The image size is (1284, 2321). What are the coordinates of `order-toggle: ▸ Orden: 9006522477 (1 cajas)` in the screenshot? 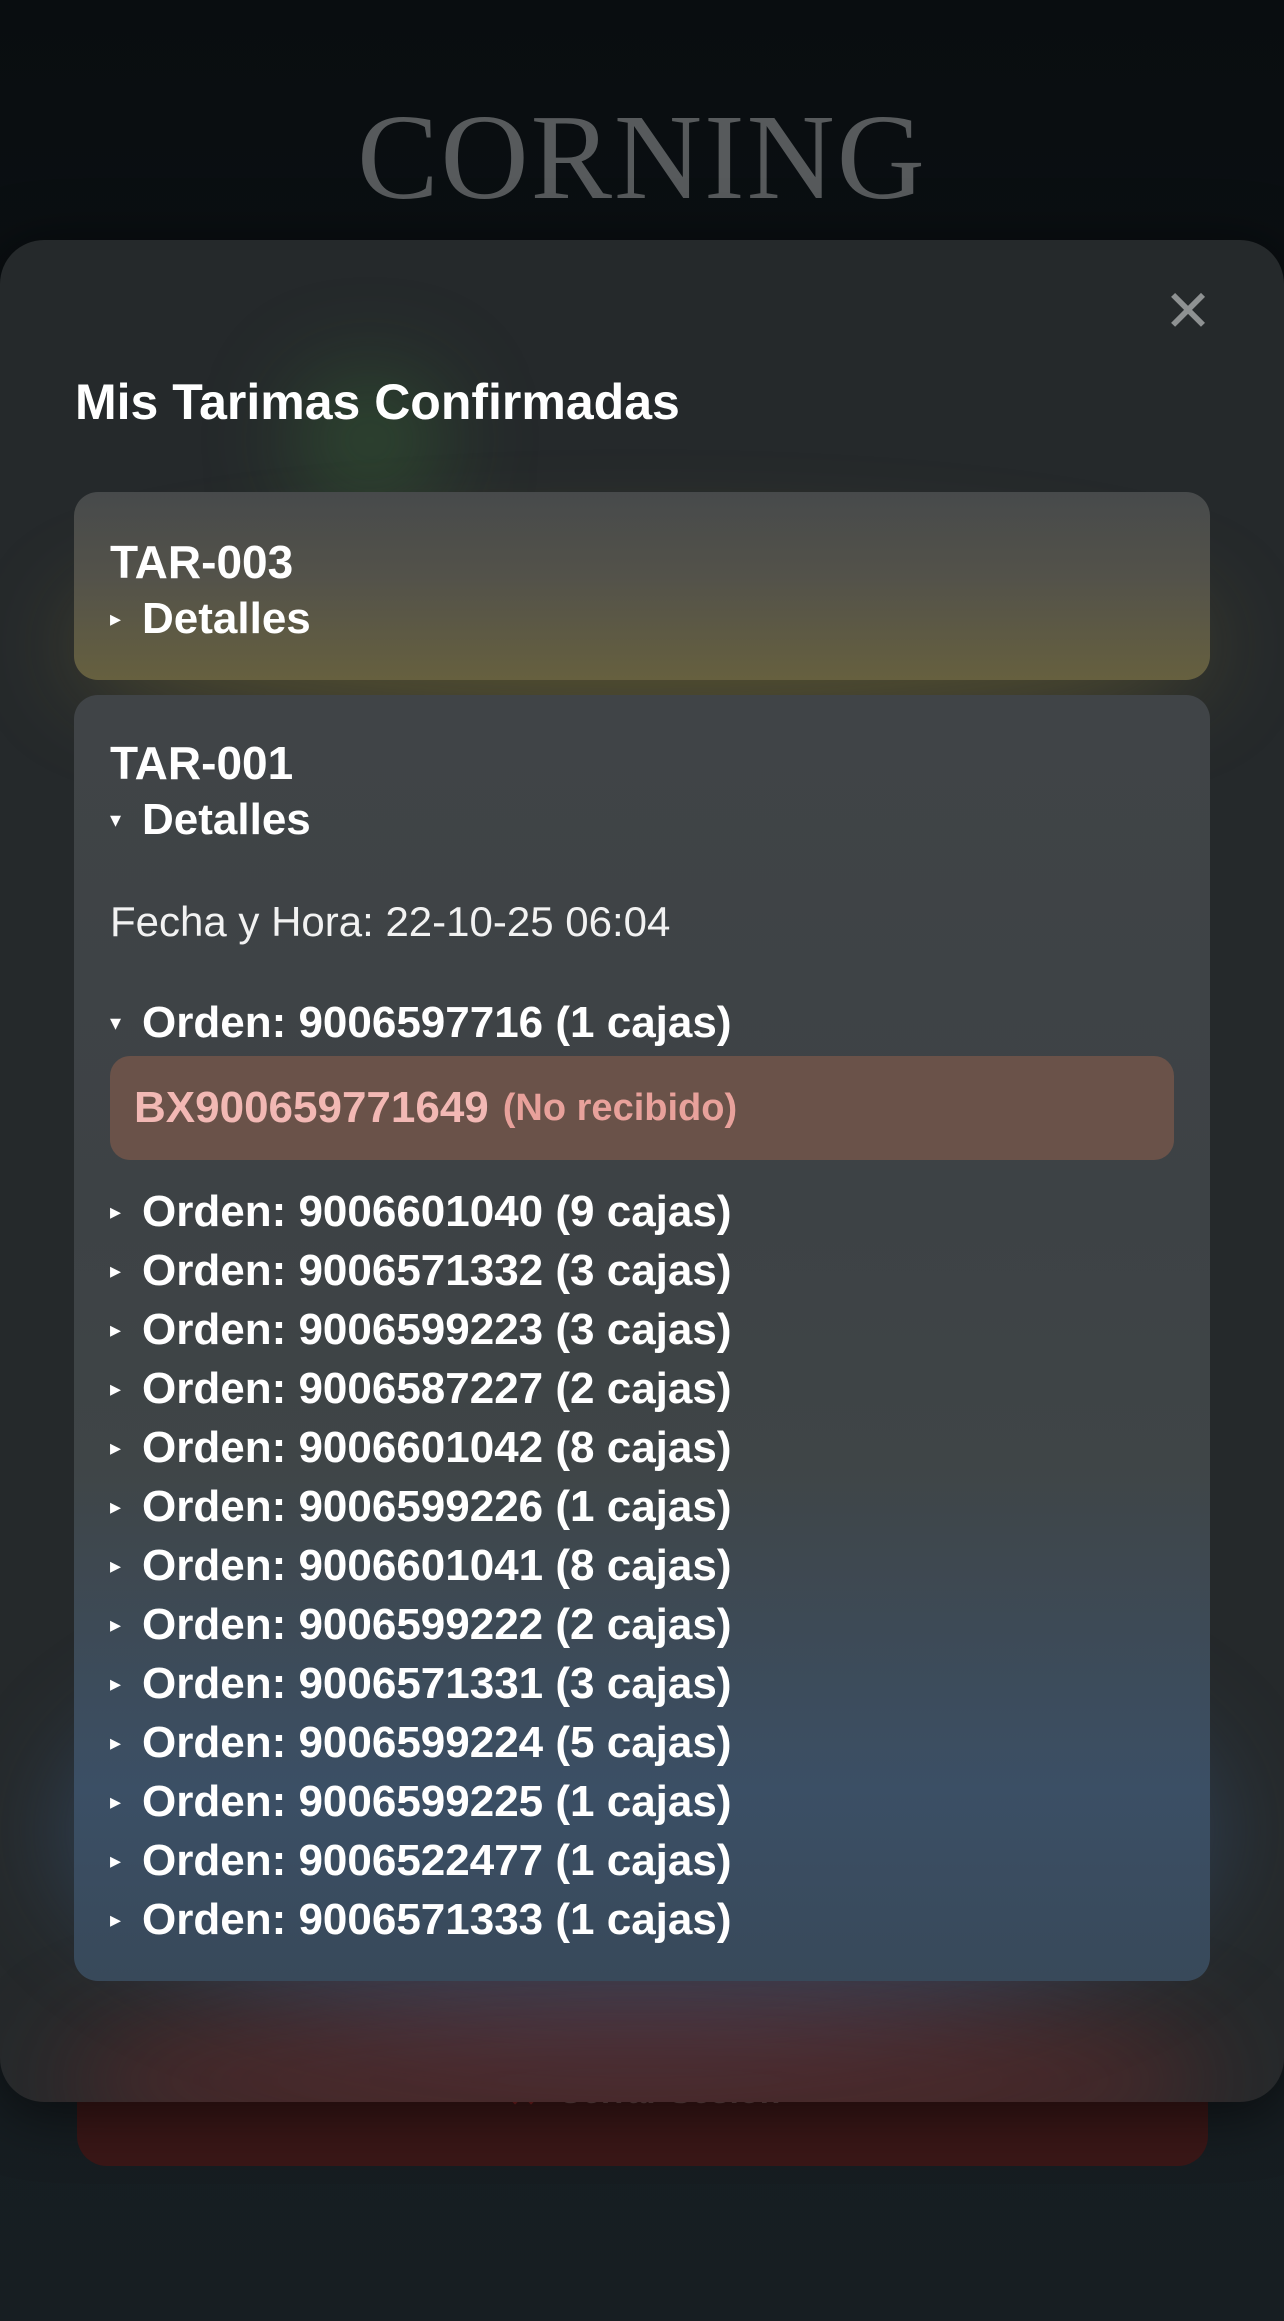 It's located at (642, 1860).